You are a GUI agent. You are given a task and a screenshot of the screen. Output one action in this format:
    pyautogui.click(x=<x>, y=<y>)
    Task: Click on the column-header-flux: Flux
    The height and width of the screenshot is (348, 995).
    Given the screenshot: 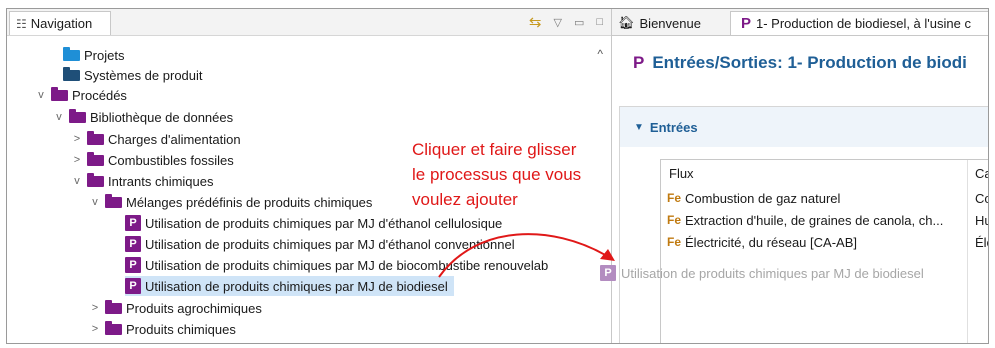 What is the action you would take?
    pyautogui.click(x=681, y=173)
    